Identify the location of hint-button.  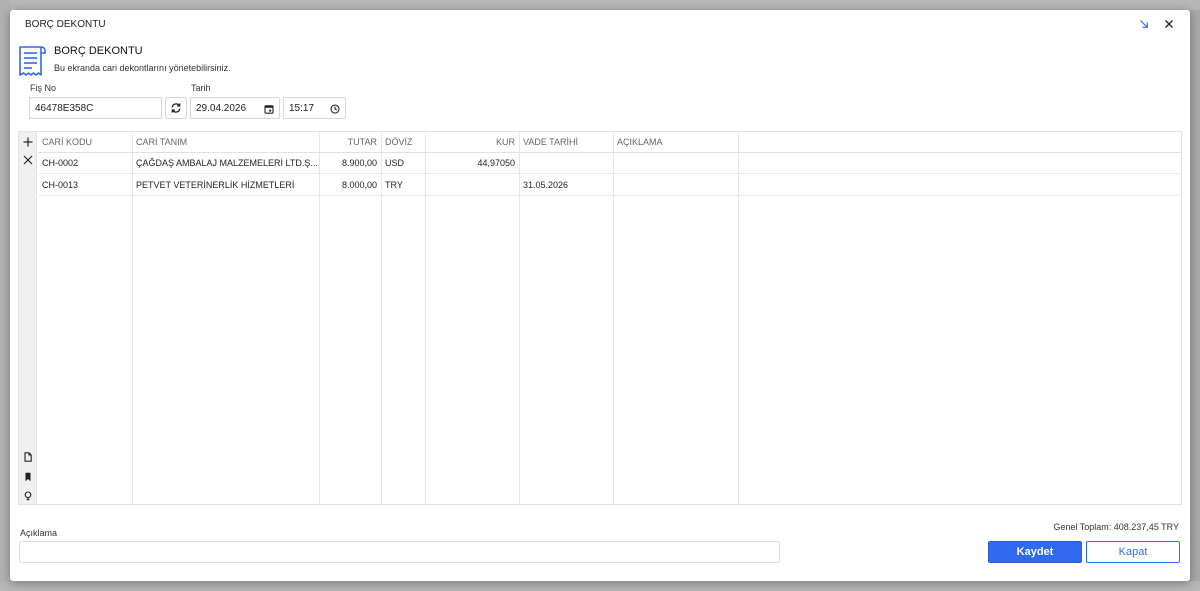
(28, 496).